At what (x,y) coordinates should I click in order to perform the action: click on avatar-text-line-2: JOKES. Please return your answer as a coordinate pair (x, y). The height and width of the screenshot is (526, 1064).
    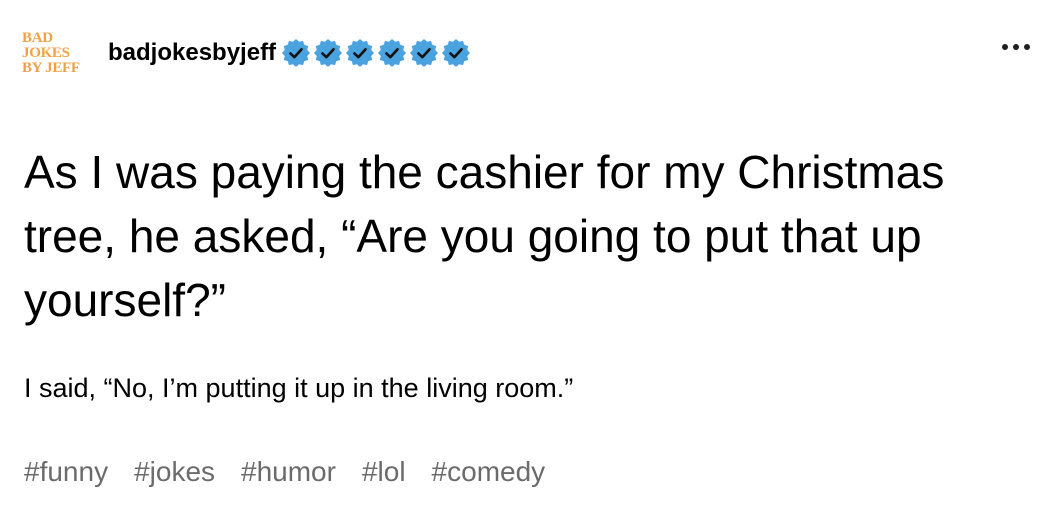
    Looking at the image, I should click on (46, 52).